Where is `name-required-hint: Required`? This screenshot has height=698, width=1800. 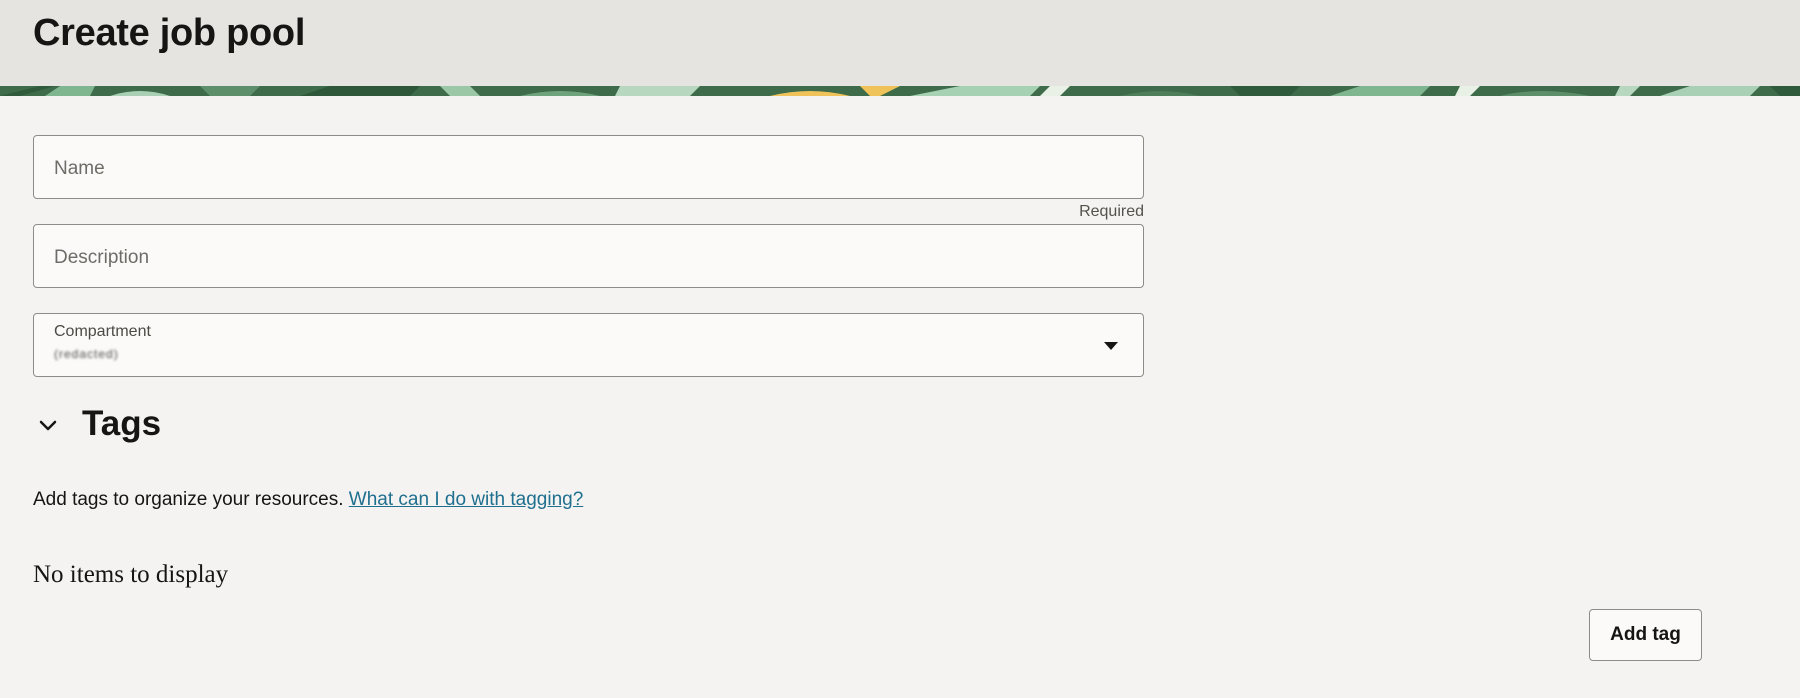 name-required-hint: Required is located at coordinates (1111, 211).